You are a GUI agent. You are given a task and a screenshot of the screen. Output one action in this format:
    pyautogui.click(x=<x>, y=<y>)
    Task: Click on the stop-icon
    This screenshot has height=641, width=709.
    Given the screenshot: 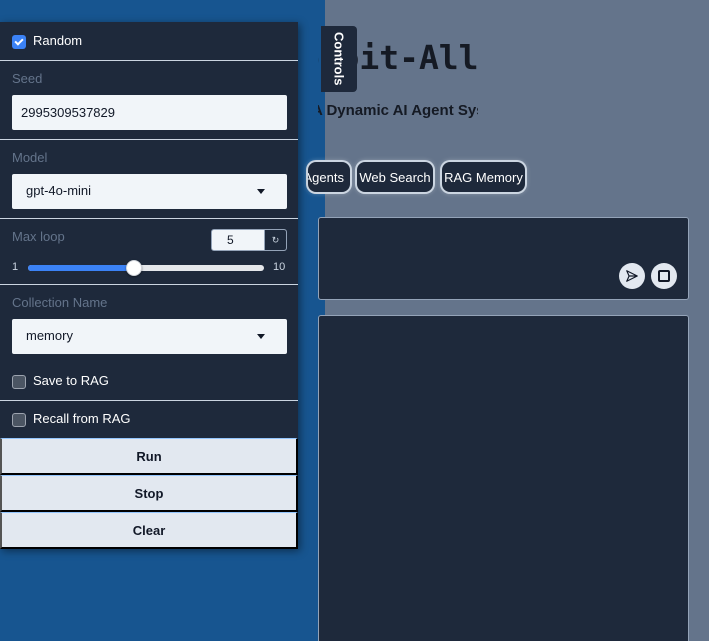 What is the action you would take?
    pyautogui.click(x=664, y=276)
    